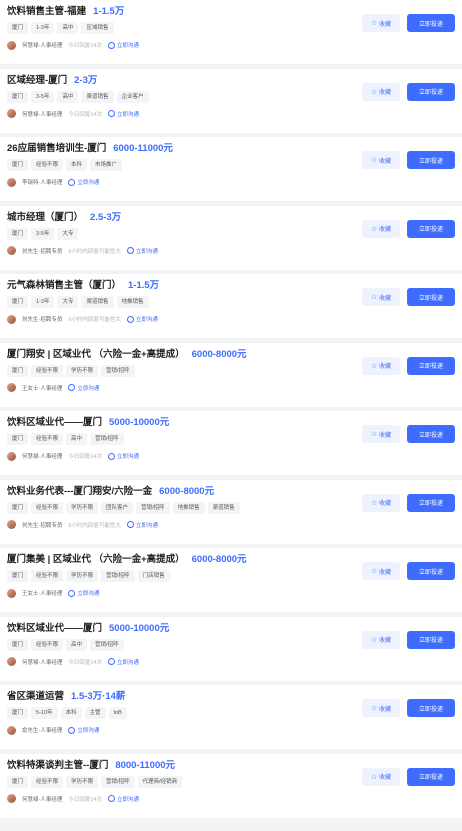 This screenshot has width=462, height=831. What do you see at coordinates (57, 764) in the screenshot?
I see `job-title: 饮料特渠谈判主管--厦门` at bounding box center [57, 764].